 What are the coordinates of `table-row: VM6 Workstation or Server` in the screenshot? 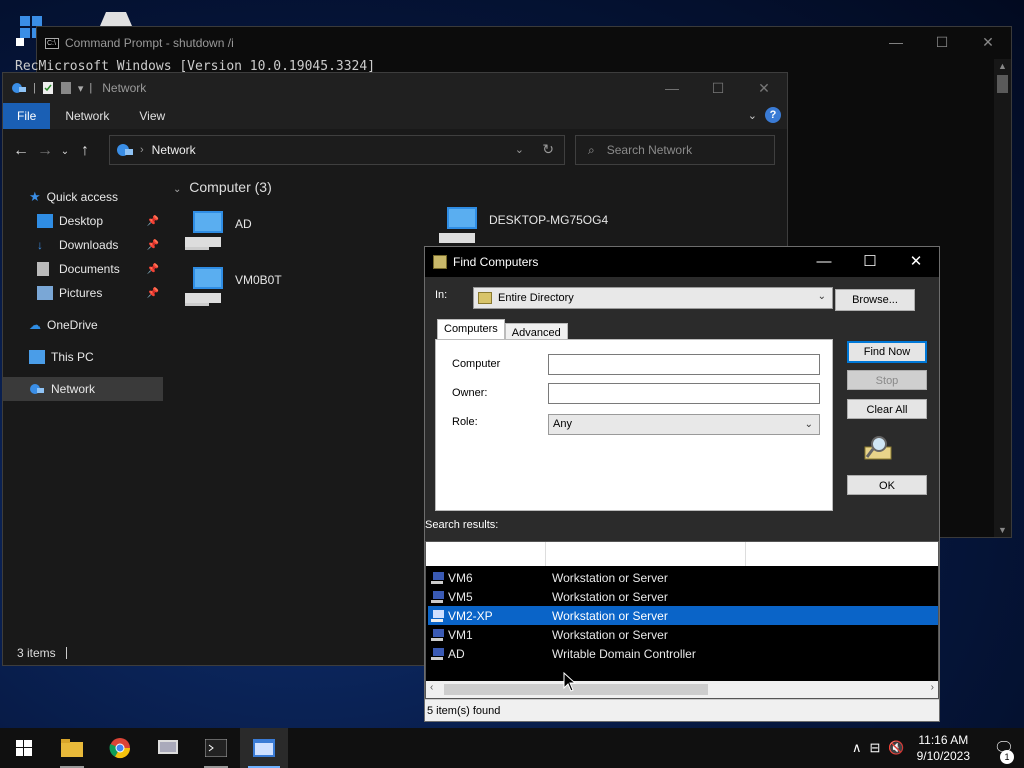 It's located at (683, 577).